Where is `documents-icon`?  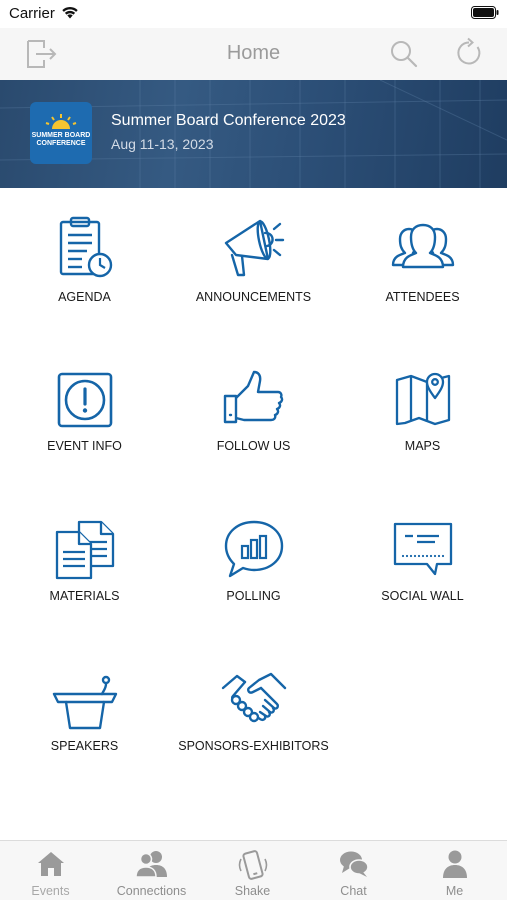 documents-icon is located at coordinates (84, 550).